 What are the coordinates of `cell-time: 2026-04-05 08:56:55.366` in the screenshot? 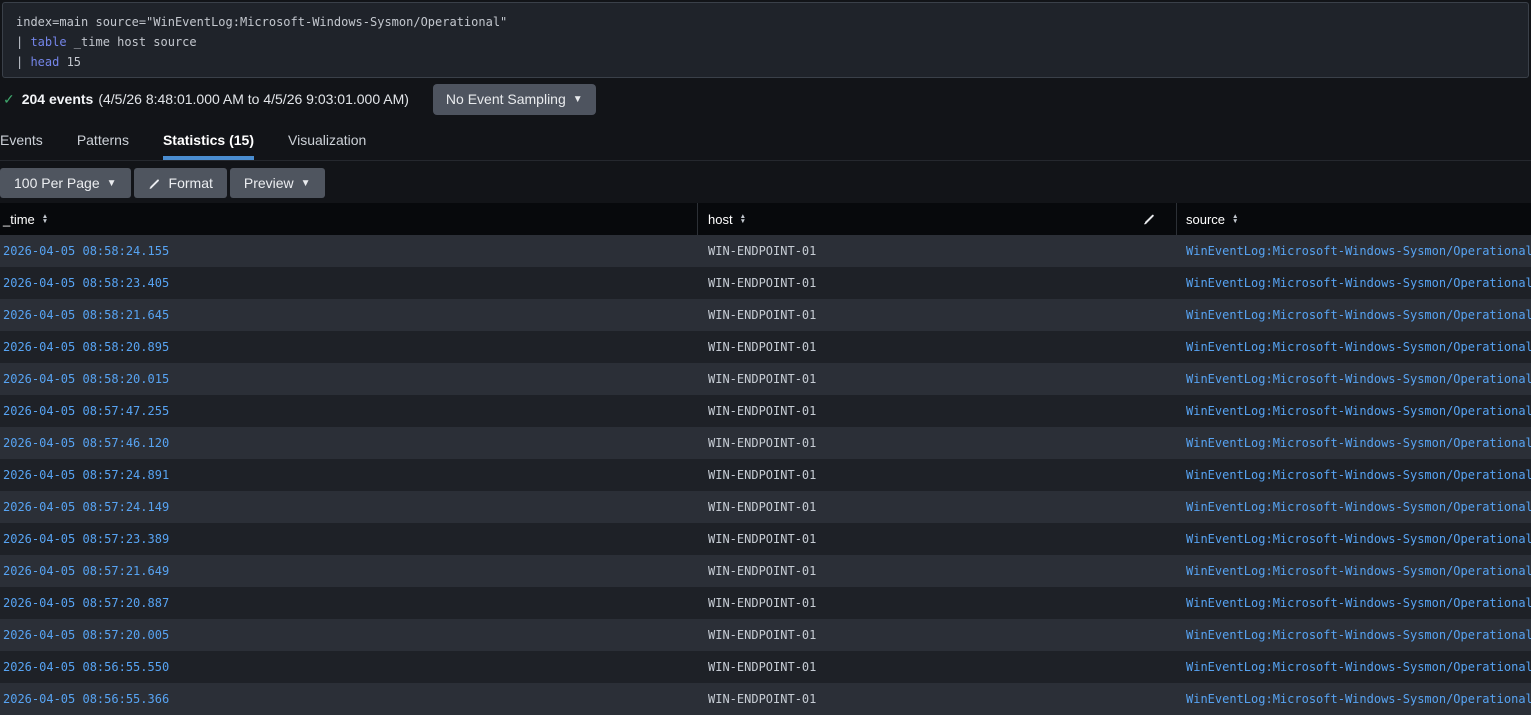 It's located at (349, 699).